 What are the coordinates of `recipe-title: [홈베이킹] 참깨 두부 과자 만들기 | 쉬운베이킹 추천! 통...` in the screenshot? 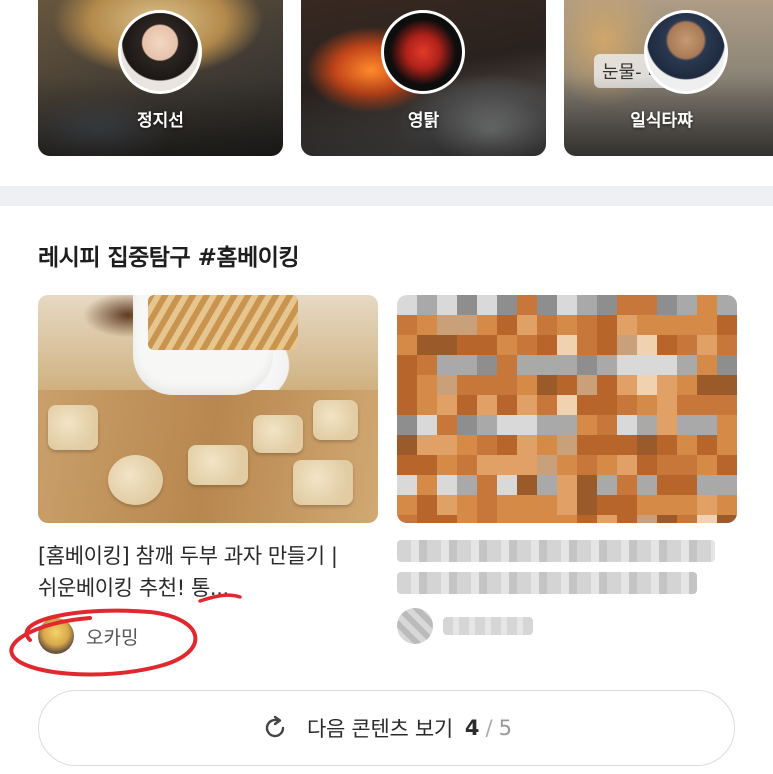 It's located at (208, 572).